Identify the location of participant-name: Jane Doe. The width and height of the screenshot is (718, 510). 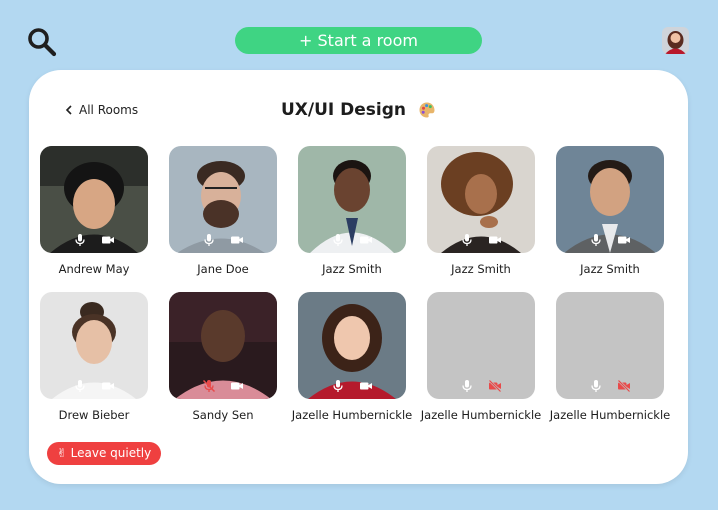
(223, 269).